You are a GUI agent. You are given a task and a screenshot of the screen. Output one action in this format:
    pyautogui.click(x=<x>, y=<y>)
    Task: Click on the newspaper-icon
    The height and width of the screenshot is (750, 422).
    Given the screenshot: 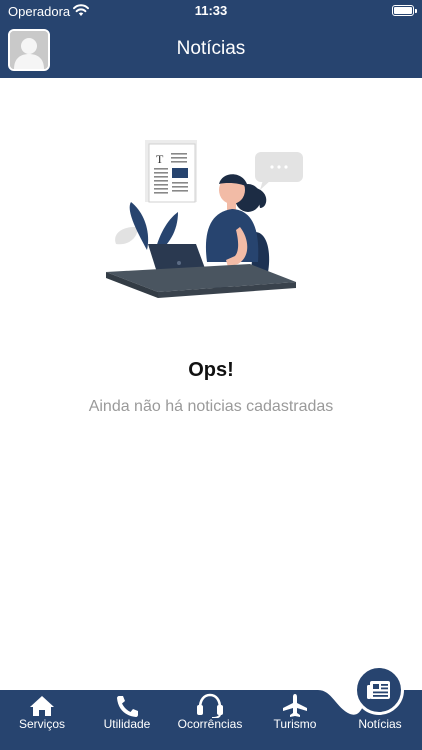 What is the action you would take?
    pyautogui.click(x=378, y=690)
    